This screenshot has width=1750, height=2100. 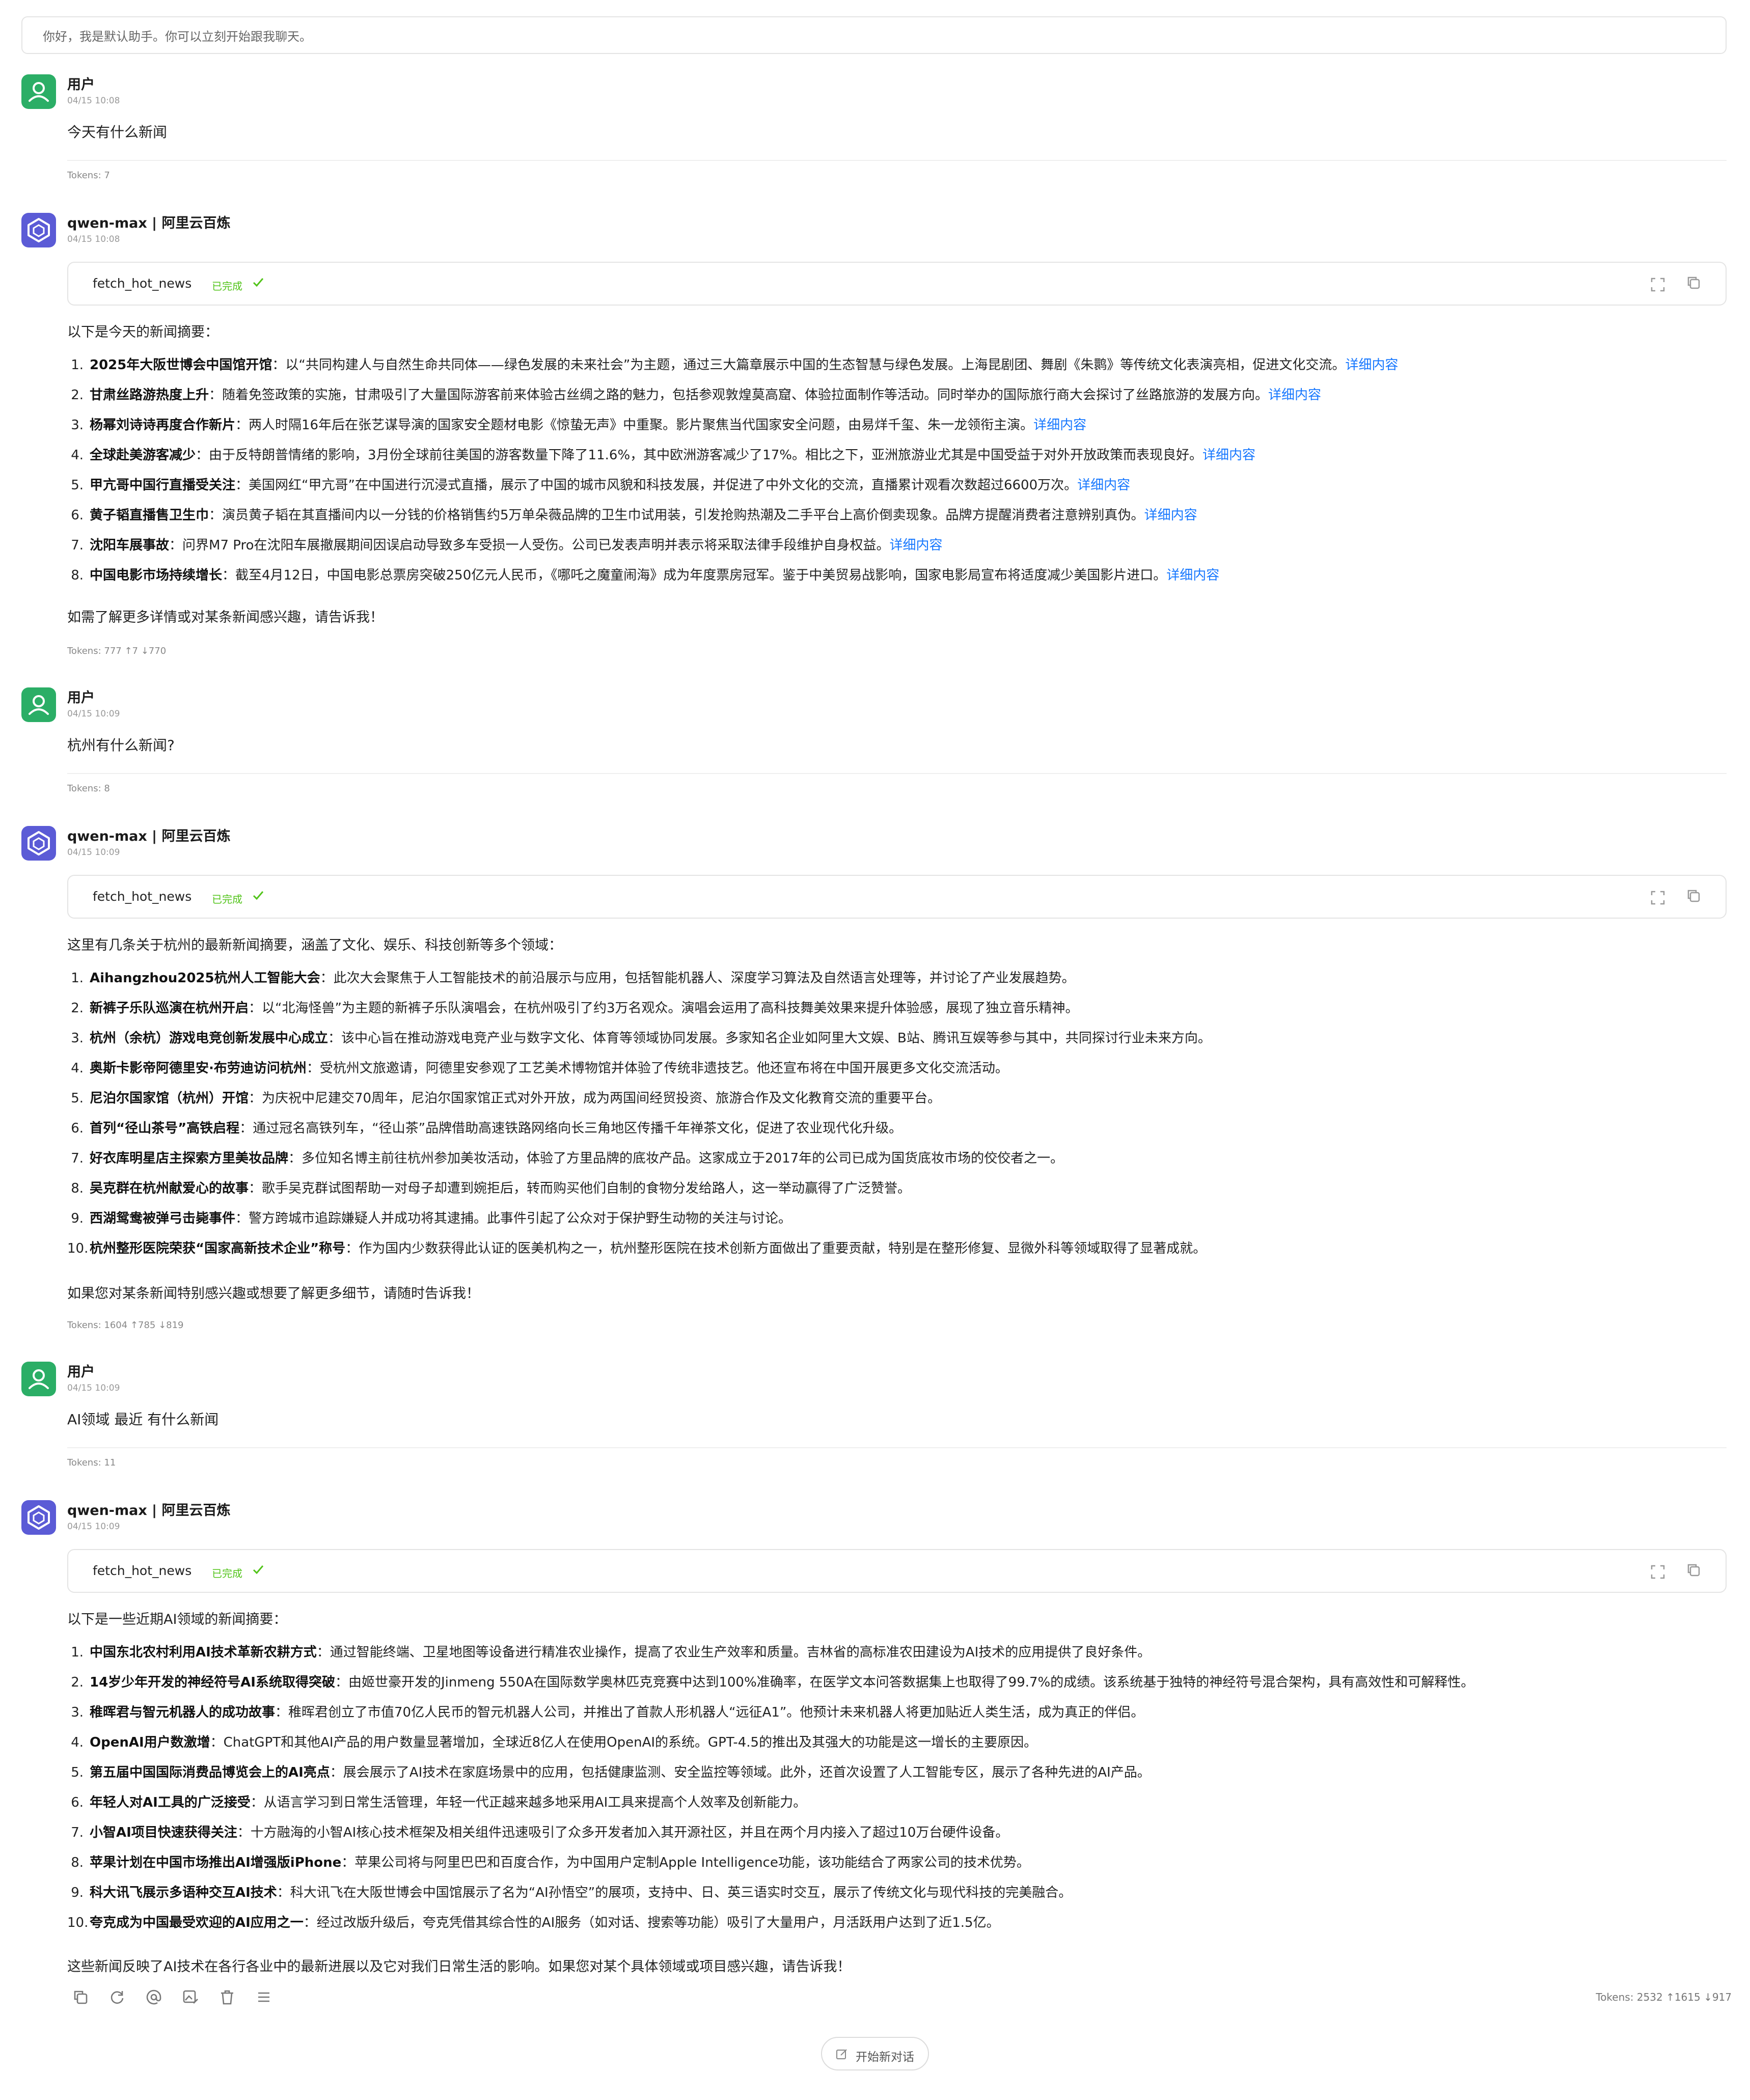 I want to click on news-item-title: 稚晖君与智元机器人的成功故事, so click(x=183, y=1712).